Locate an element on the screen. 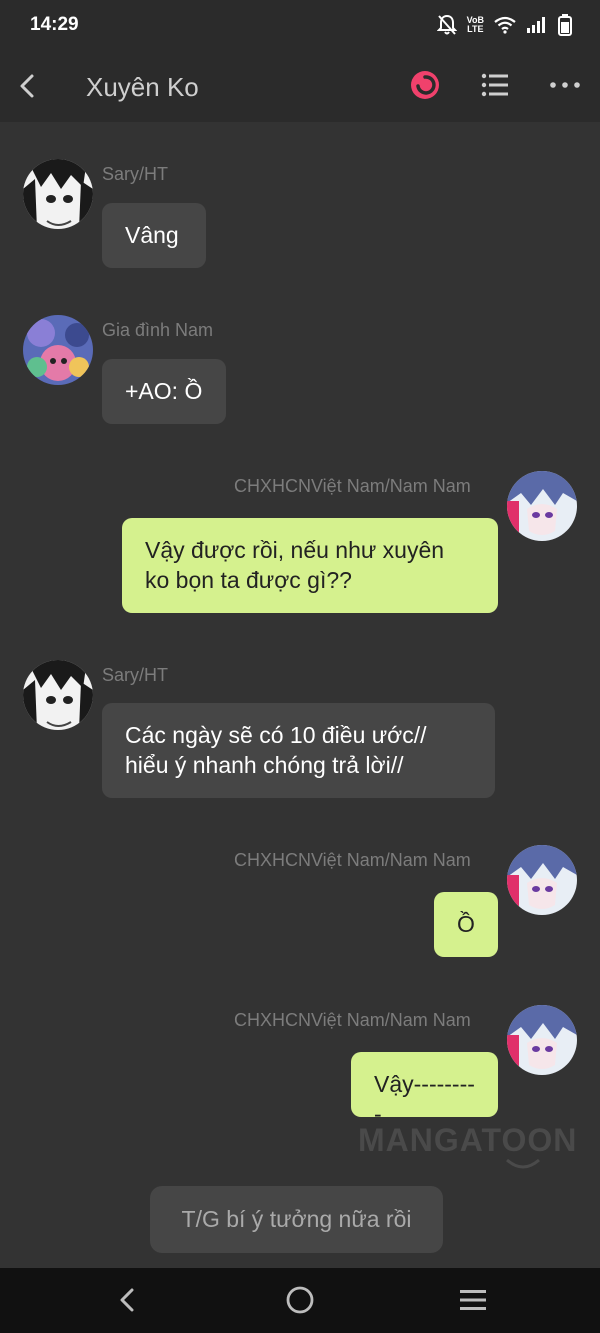  volte-icon: VoB LTE is located at coordinates (475, 25).